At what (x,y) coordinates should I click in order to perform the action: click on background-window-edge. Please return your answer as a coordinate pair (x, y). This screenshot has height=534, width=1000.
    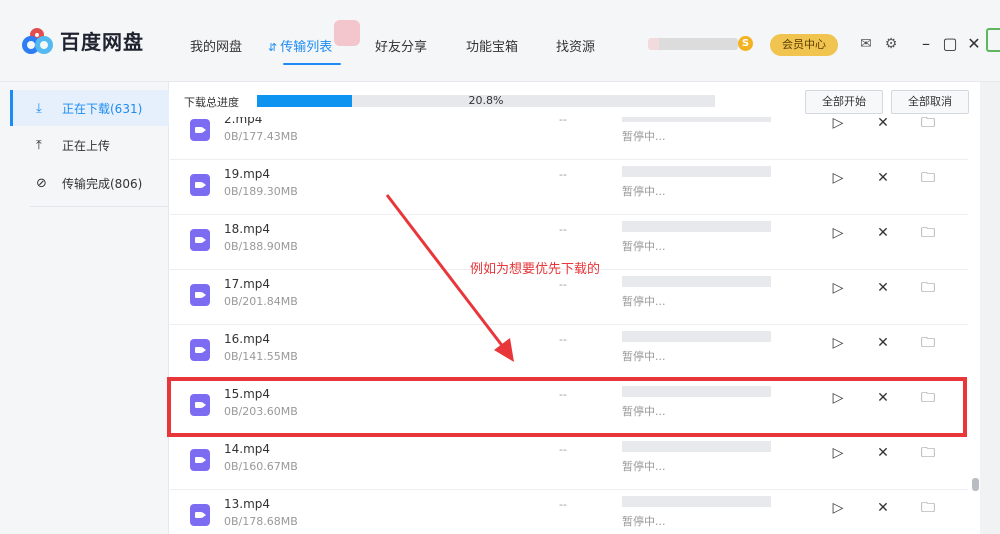
    Looking at the image, I should click on (990, 308).